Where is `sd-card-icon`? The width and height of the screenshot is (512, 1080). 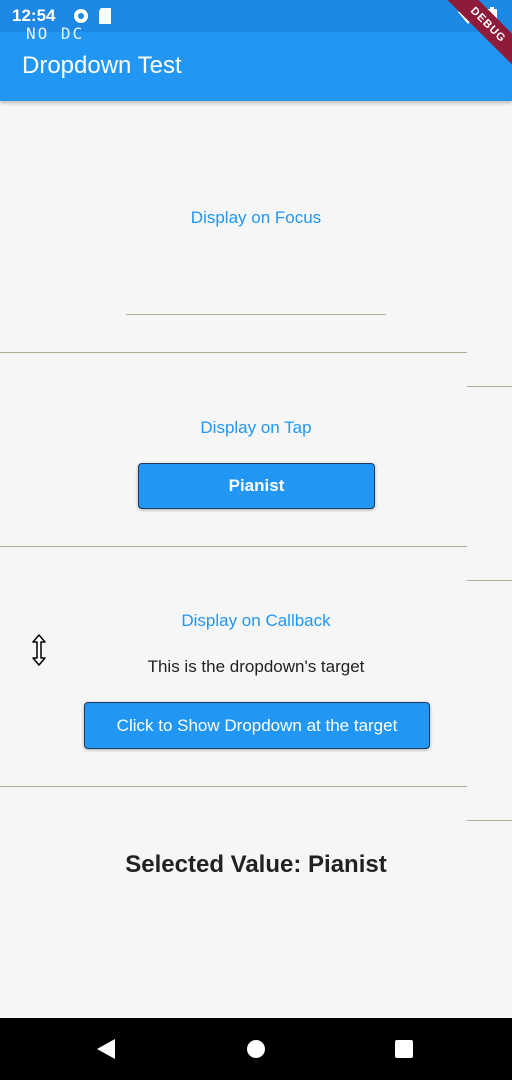 sd-card-icon is located at coordinates (105, 18).